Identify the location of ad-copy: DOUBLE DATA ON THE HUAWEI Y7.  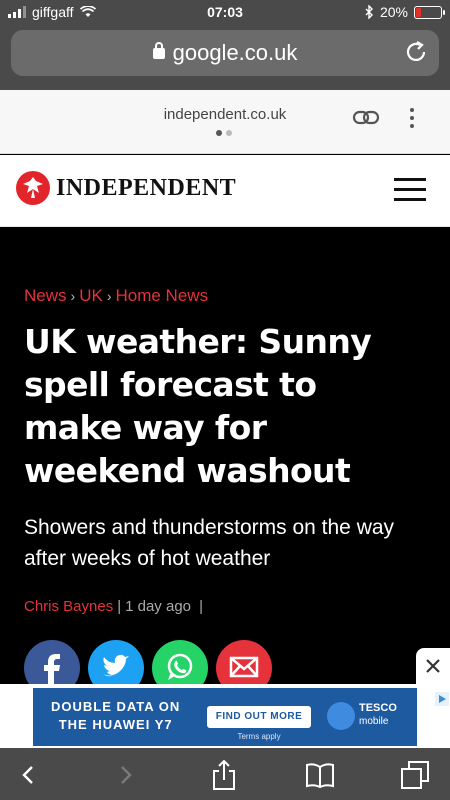
(116, 715).